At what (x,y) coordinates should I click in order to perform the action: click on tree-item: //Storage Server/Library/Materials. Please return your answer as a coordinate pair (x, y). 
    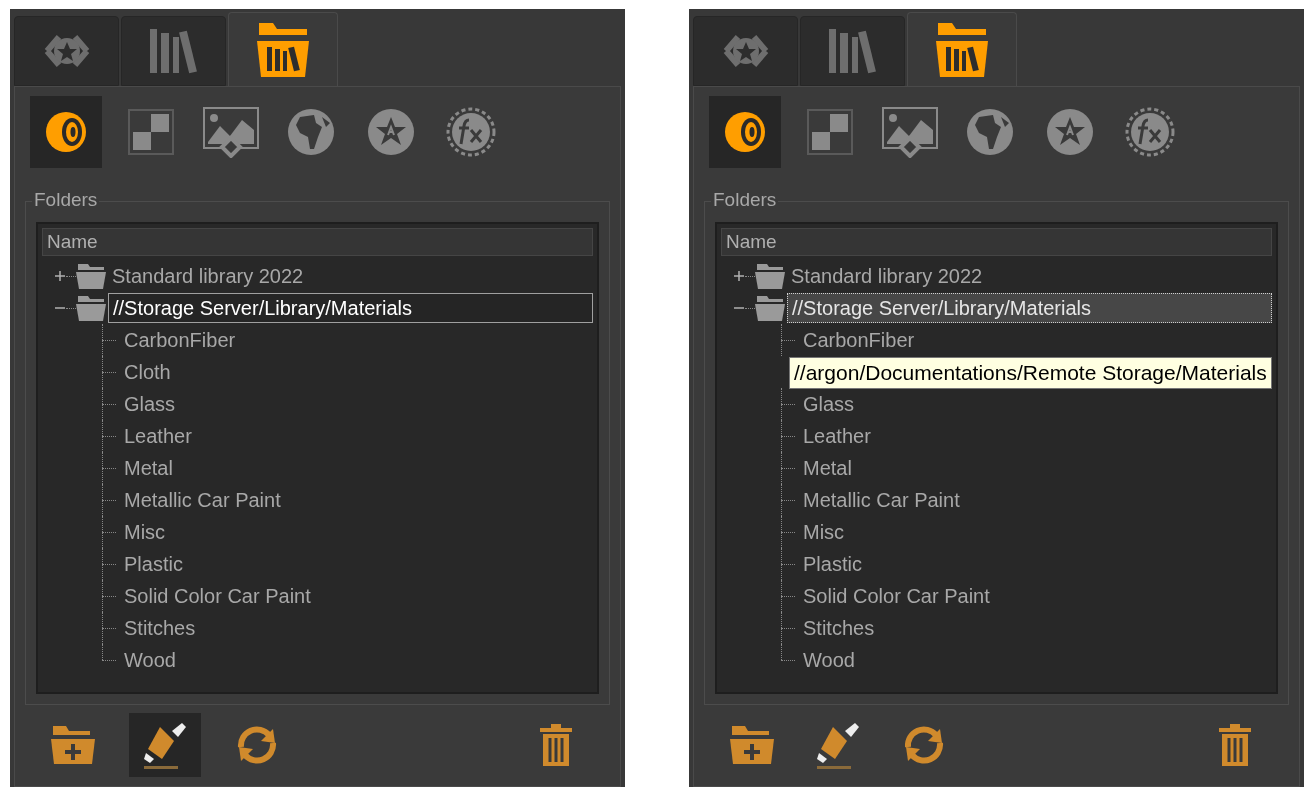
    Looking at the image, I should click on (1029, 308).